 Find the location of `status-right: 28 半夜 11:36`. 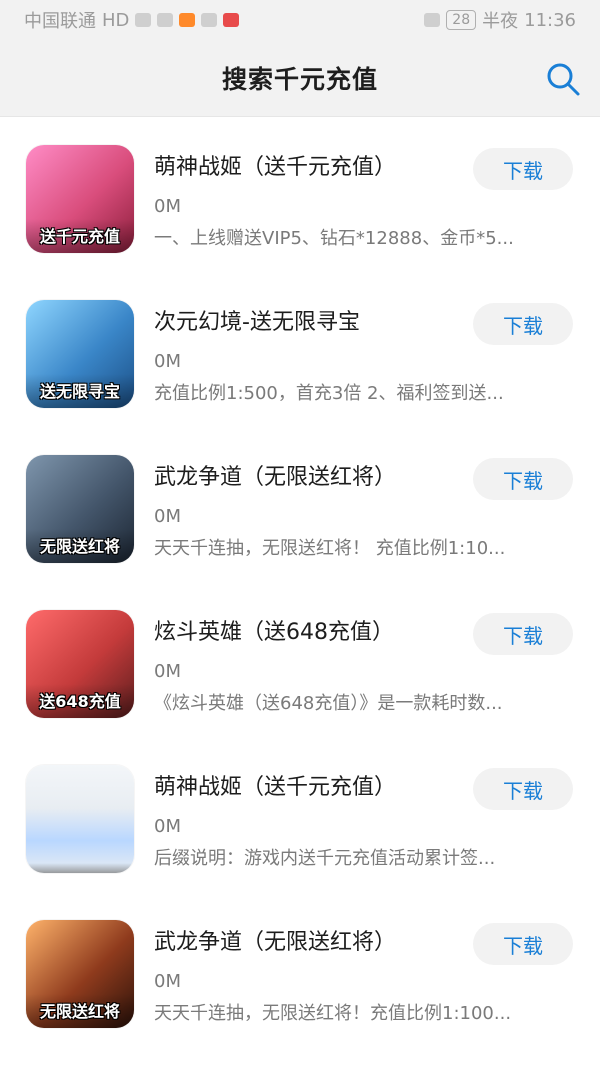

status-right: 28 半夜 11:36 is located at coordinates (500, 20).